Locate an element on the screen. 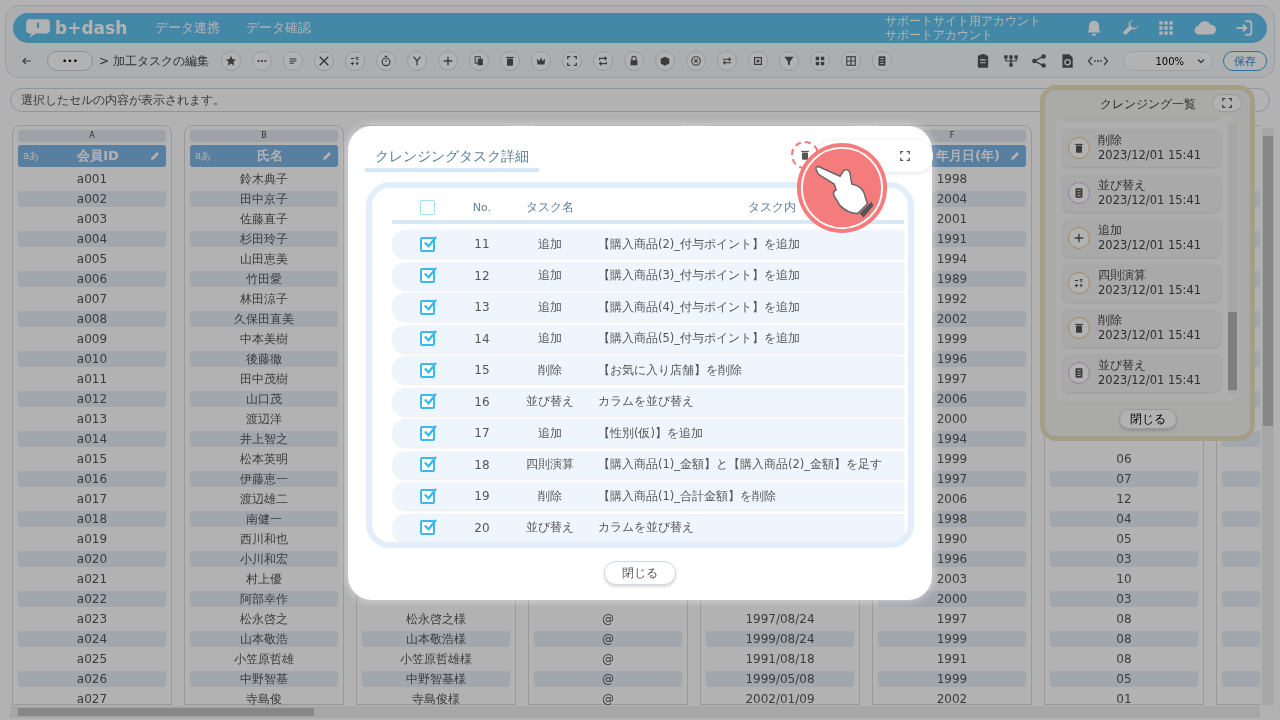 The image size is (1280, 720). hierarchy-icon is located at coordinates (1011, 61).